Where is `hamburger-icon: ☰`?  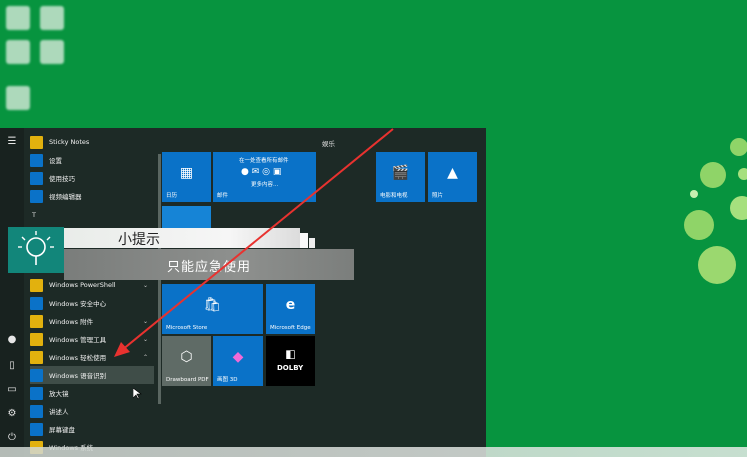
hamburger-icon: ☰ is located at coordinates (12, 142).